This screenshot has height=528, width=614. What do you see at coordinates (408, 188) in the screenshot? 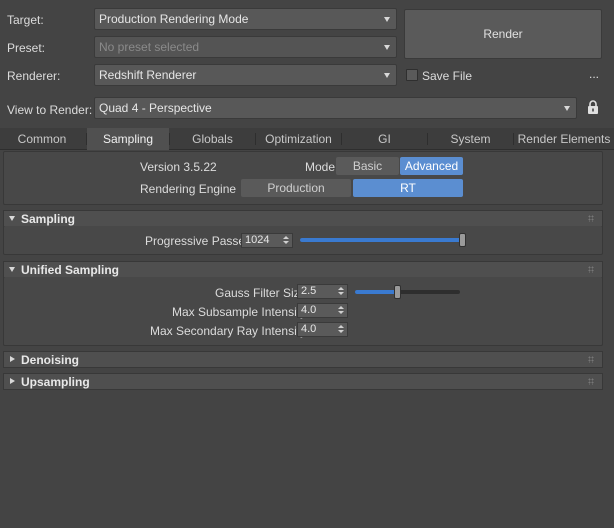
I see `engine-rt-button: RT` at bounding box center [408, 188].